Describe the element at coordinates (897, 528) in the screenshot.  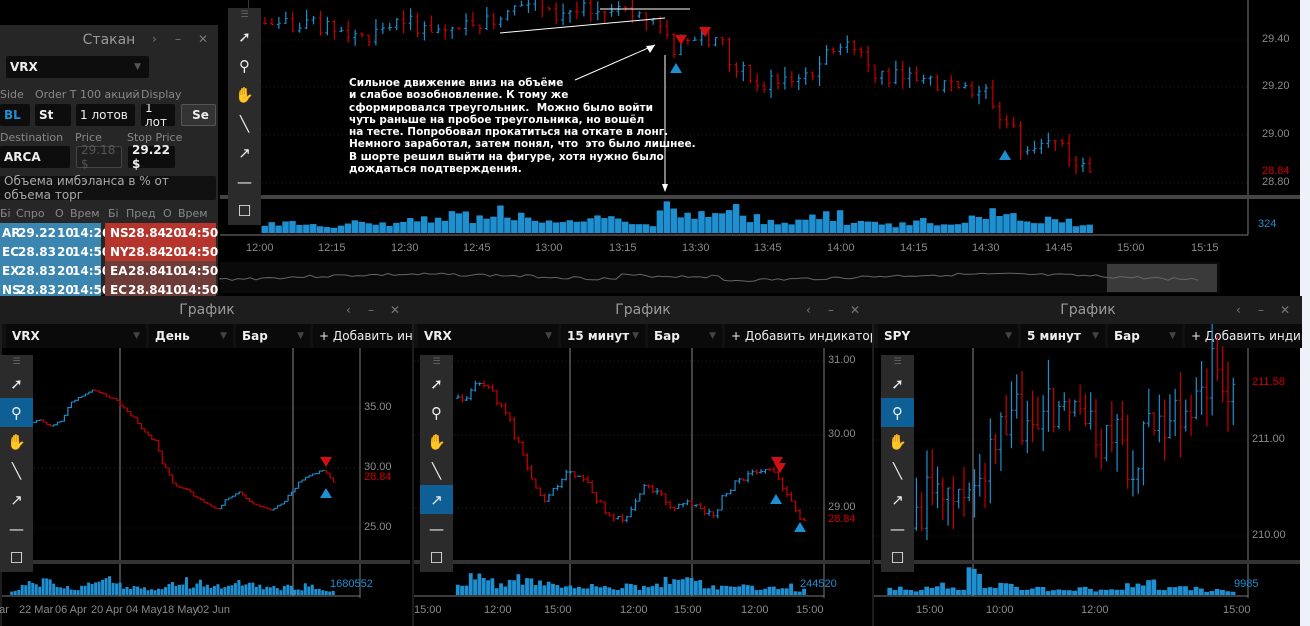
I see `horizontal-line-icon: —` at that location.